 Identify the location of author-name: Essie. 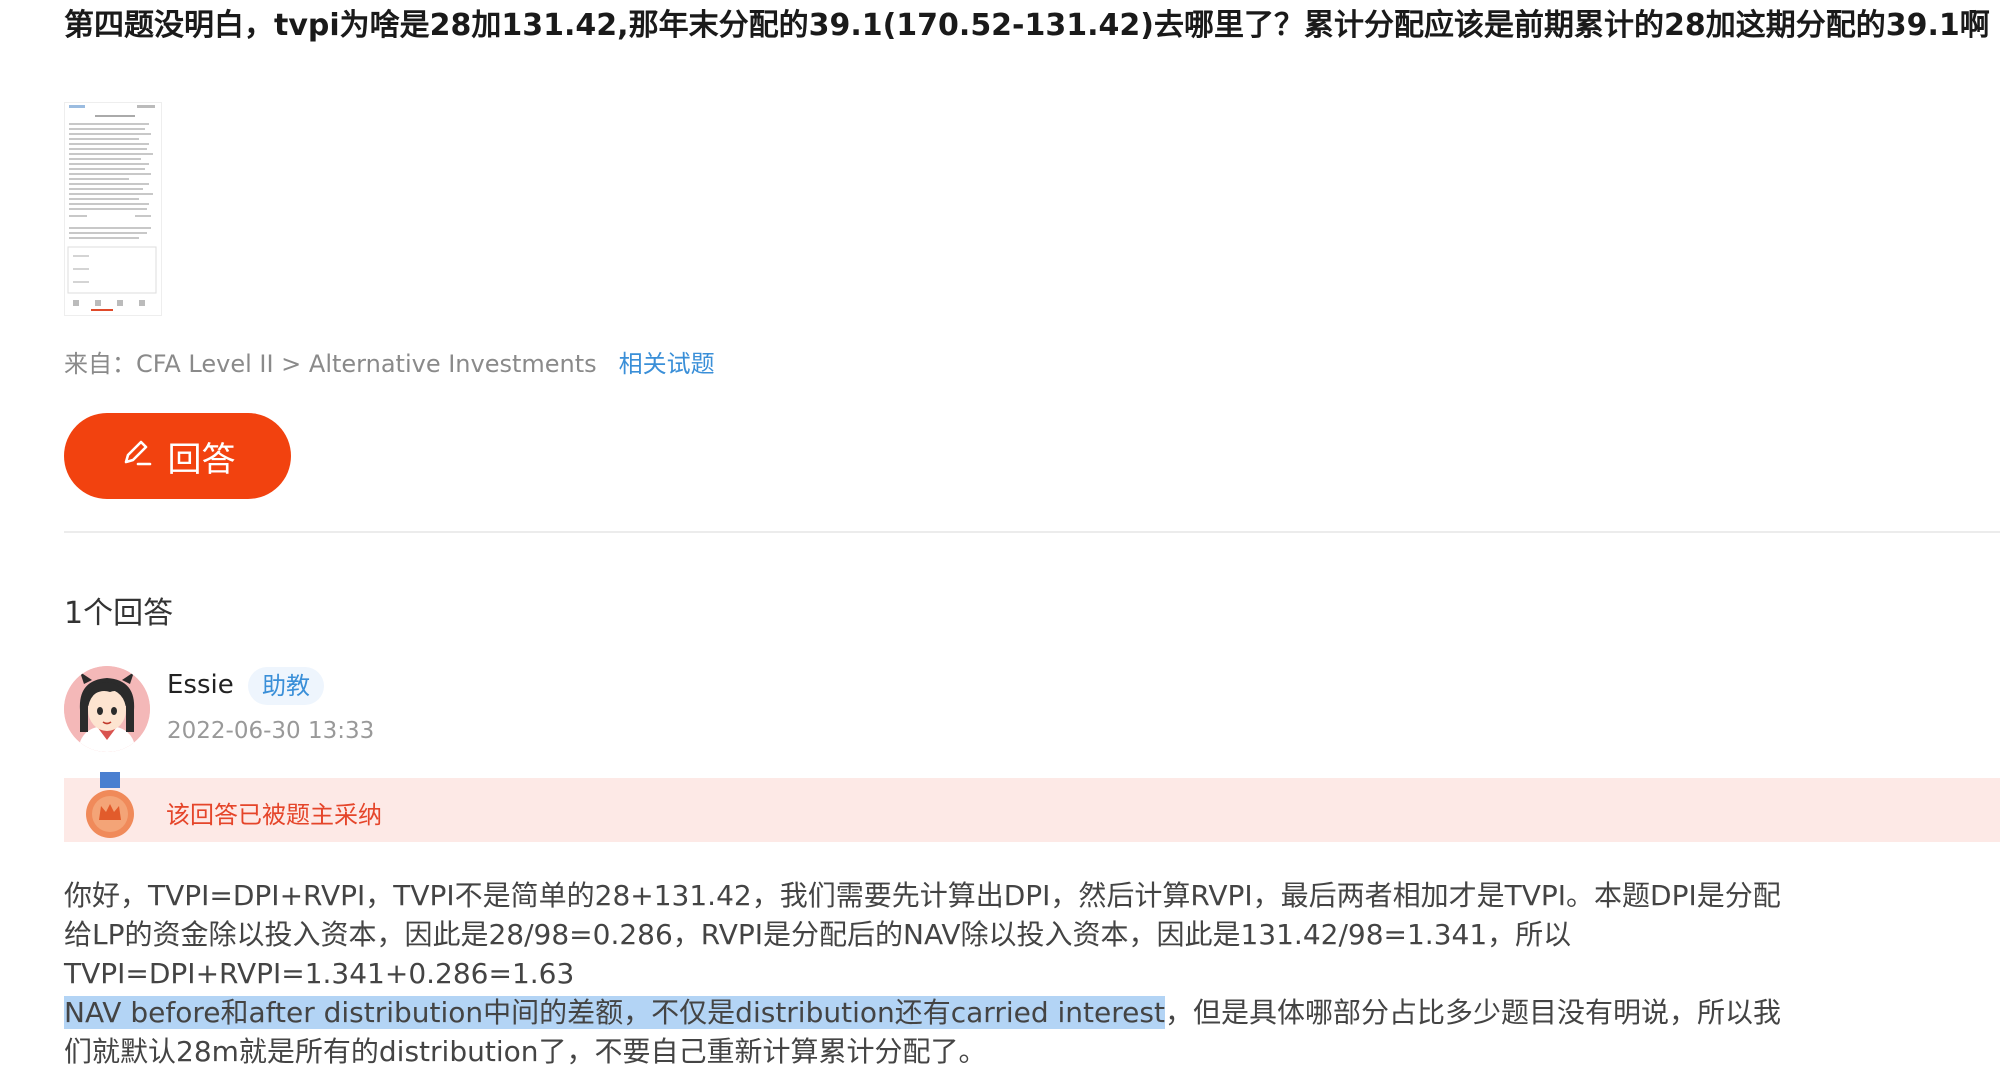
(200, 685).